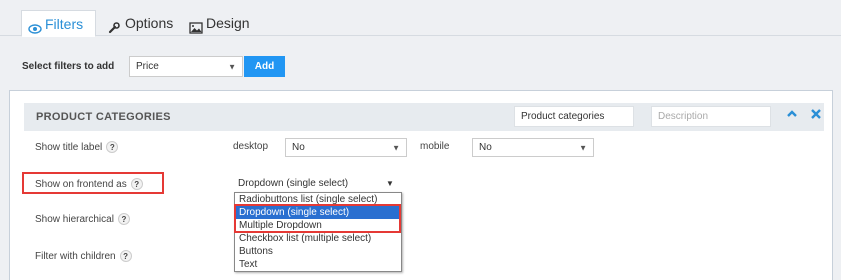  I want to click on tab-label: Filters, so click(64, 23).